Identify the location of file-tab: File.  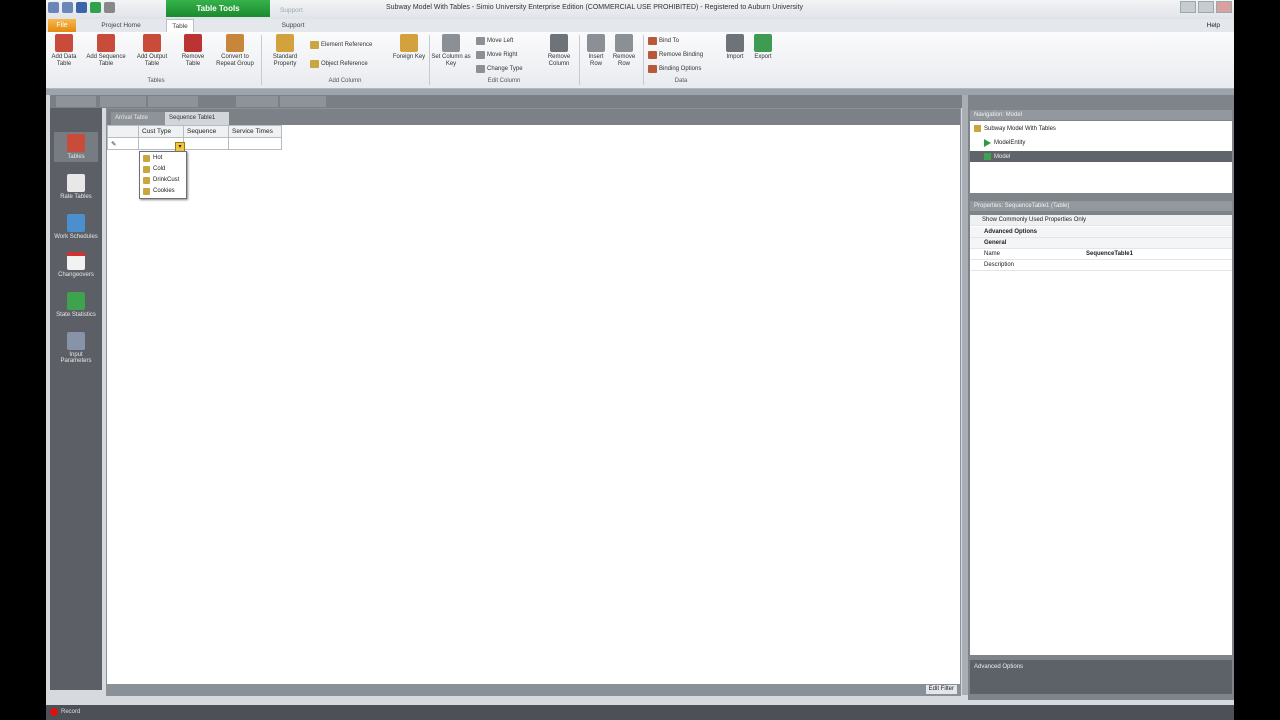
(62, 25).